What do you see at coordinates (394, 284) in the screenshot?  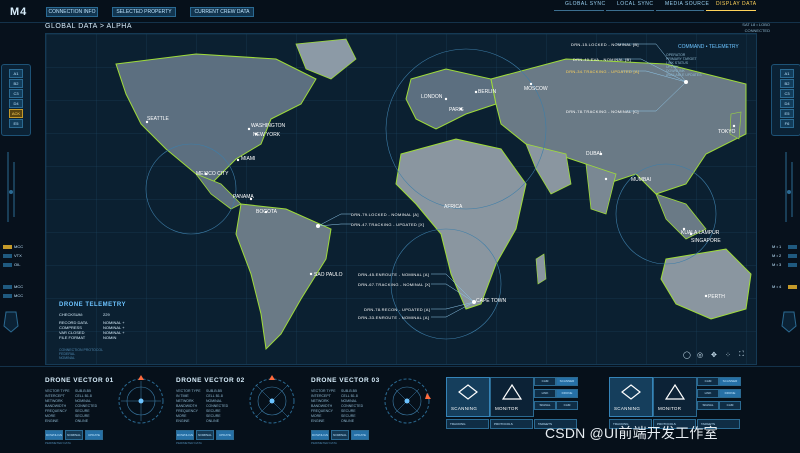 I see `drone-label: DRN-67.TRACKING - NOMINAL [X]` at bounding box center [394, 284].